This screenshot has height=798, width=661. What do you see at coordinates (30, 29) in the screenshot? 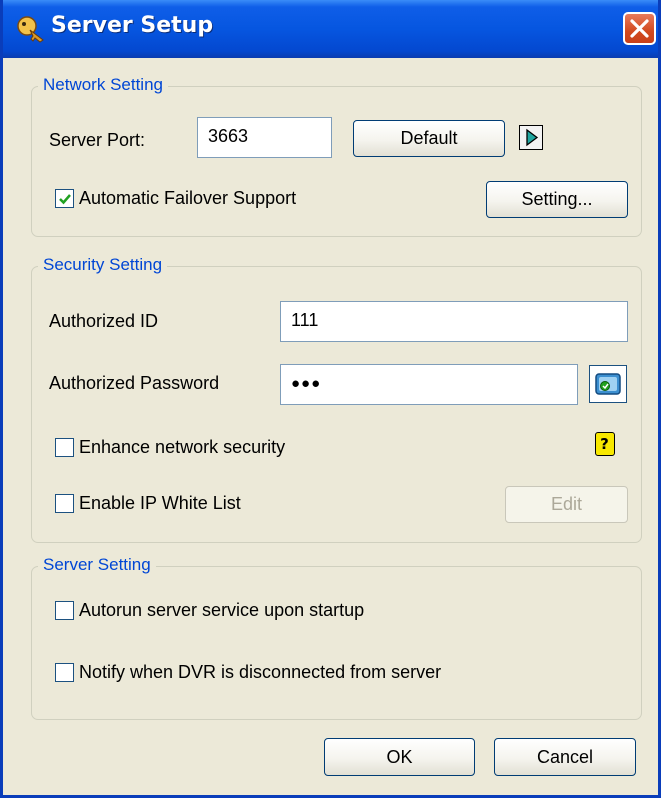
I see `app-icon` at bounding box center [30, 29].